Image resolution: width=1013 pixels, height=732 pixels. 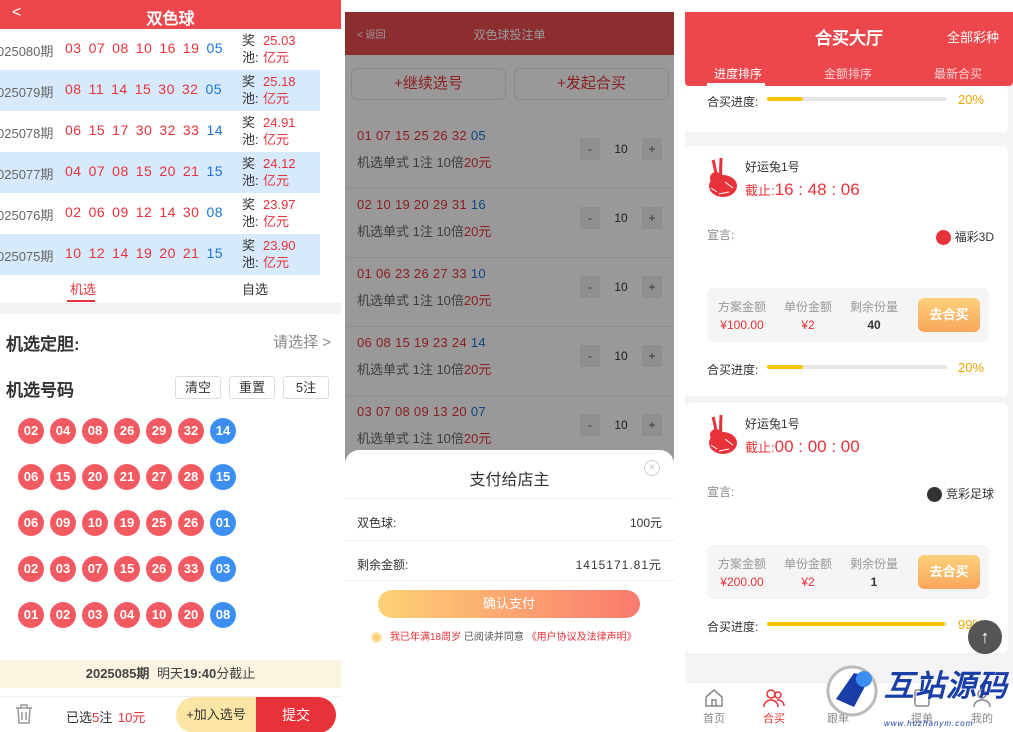 What do you see at coordinates (159, 523) in the screenshot?
I see `red-ball: 25` at bounding box center [159, 523].